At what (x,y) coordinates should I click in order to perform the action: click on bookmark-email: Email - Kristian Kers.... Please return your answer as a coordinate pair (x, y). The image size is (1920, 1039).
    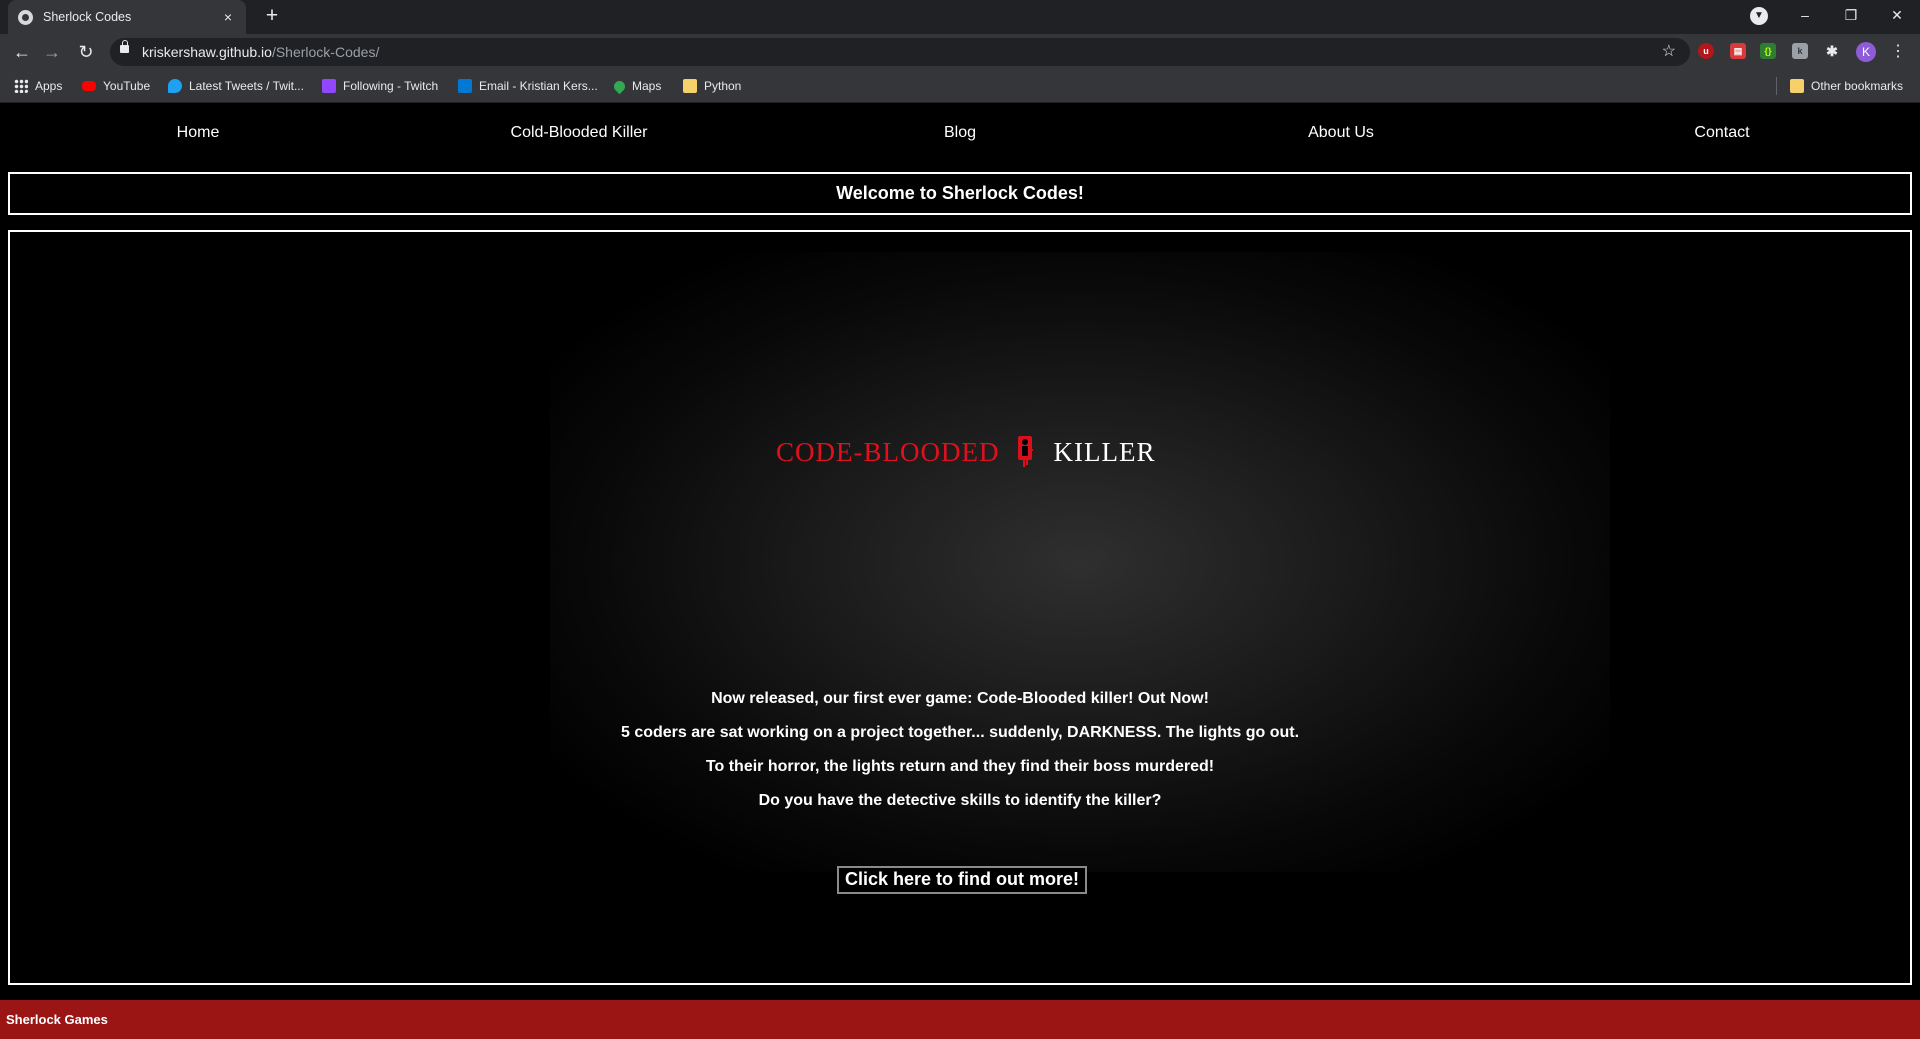
    Looking at the image, I should click on (528, 86).